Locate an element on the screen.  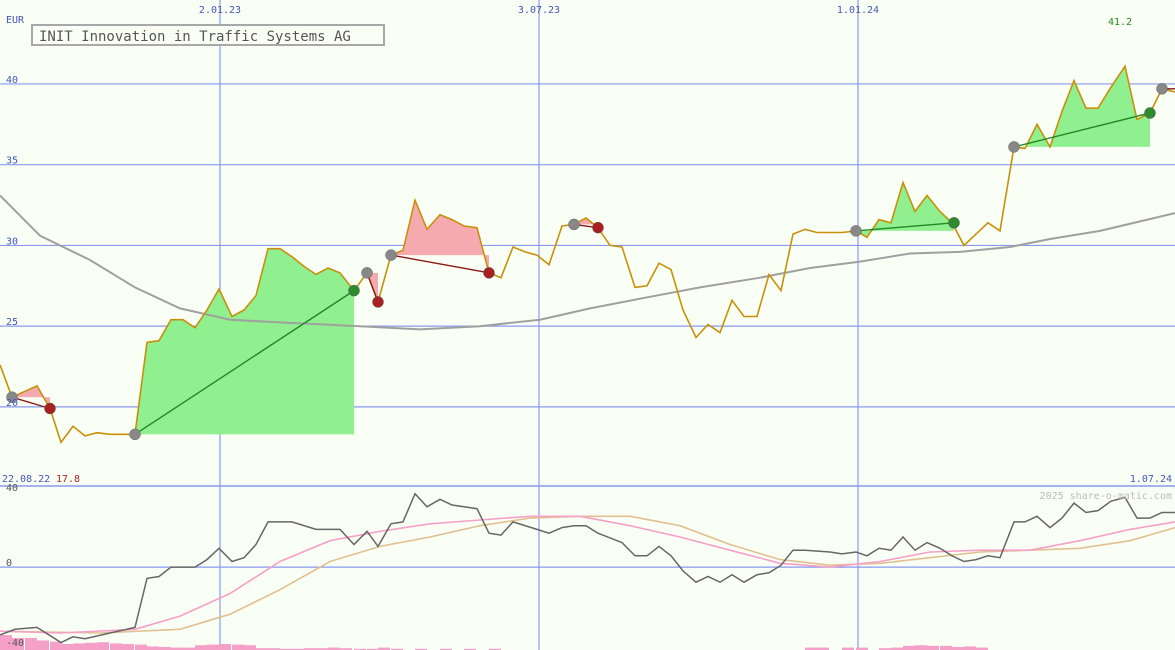
chart-title: INIT Innovation in Traffic Systems AG is located at coordinates (208, 35).